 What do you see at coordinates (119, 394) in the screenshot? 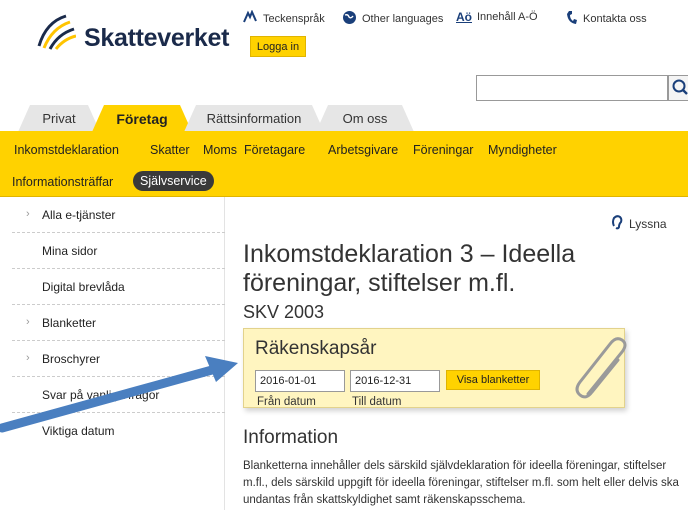
I see `annotation-arrow` at bounding box center [119, 394].